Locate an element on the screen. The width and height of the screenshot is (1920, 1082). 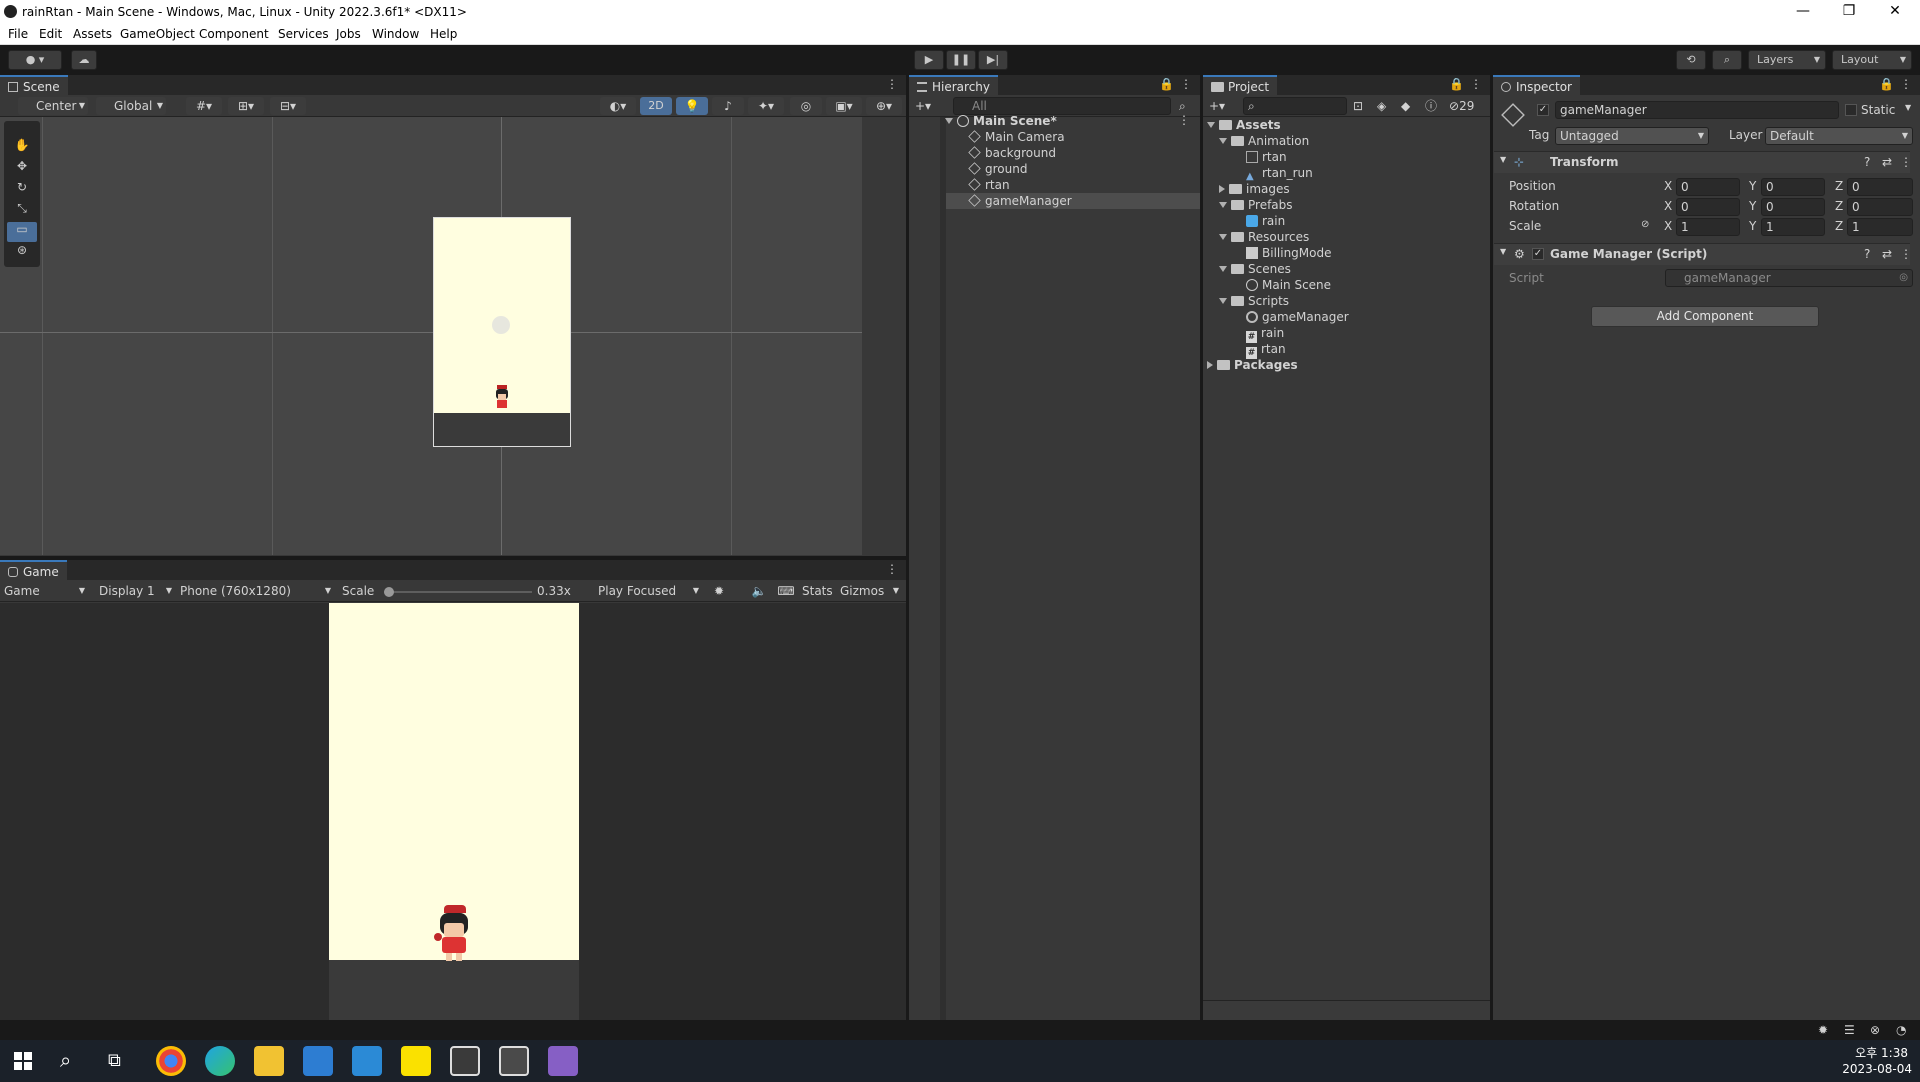
effects-icon: ✦▾ is located at coordinates (766, 106).